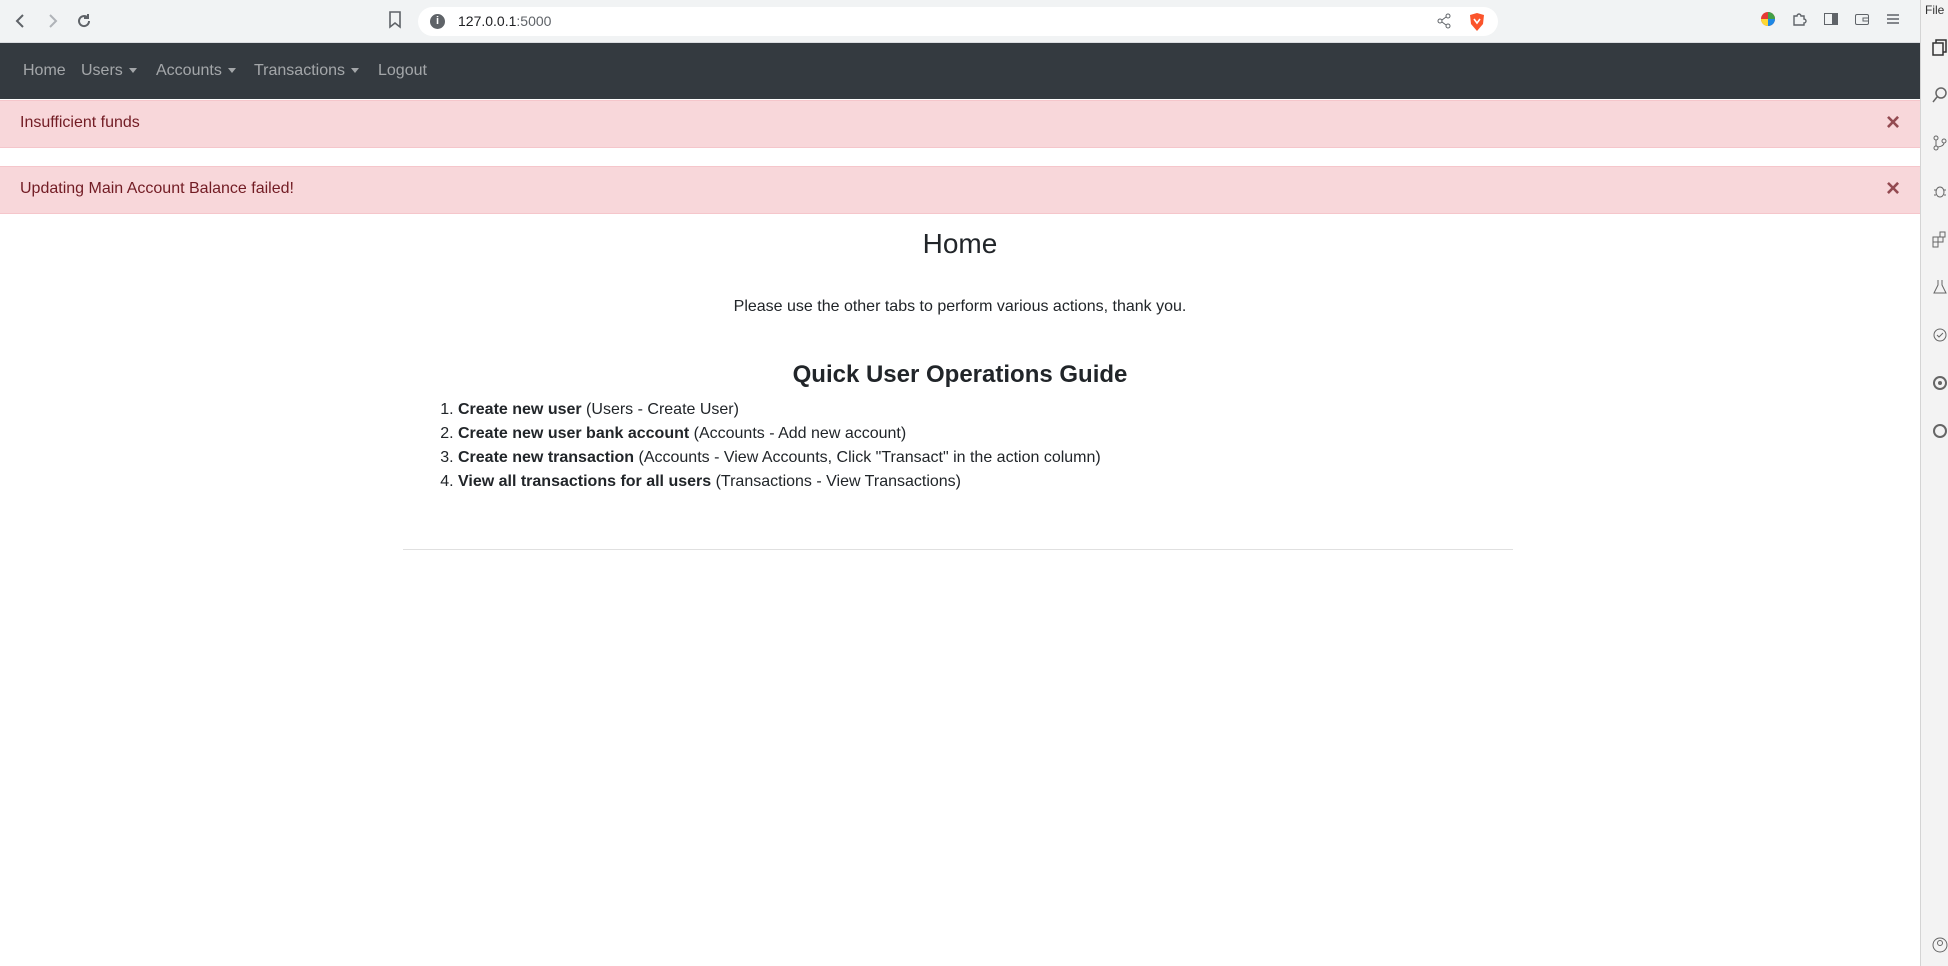 The image size is (1948, 966). What do you see at coordinates (189, 70) in the screenshot?
I see `nav-accounts-label: Accounts` at bounding box center [189, 70].